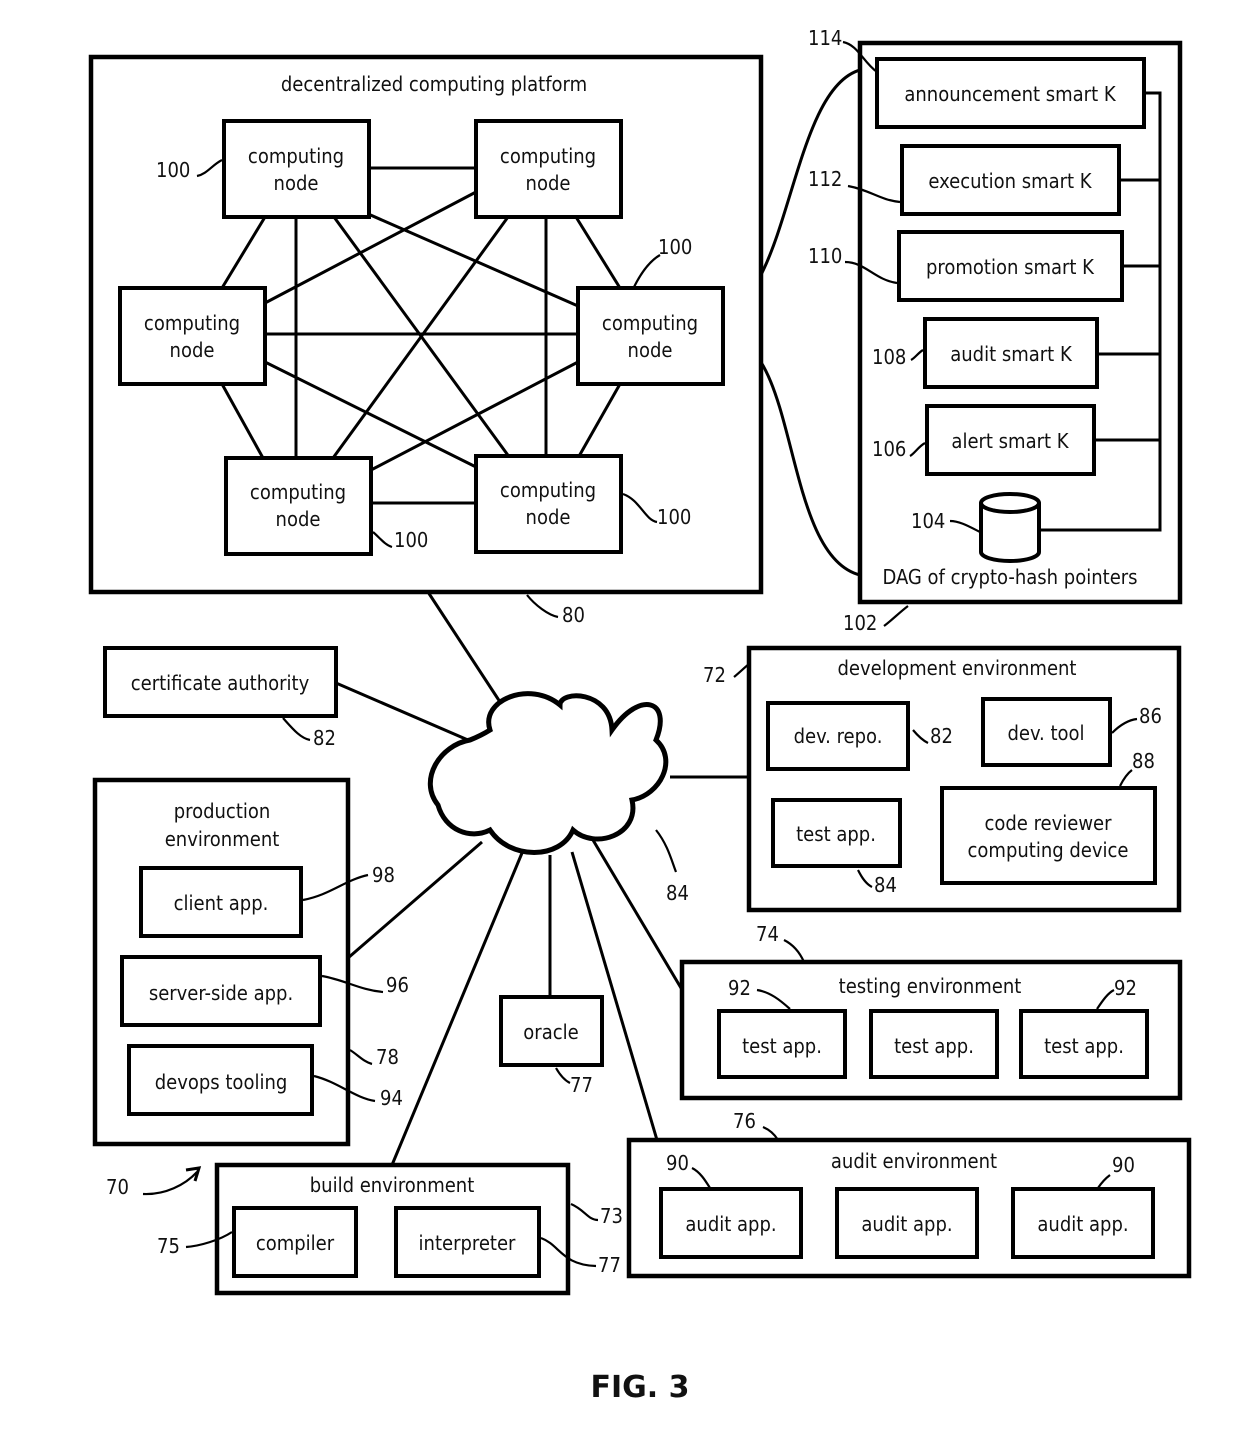 The width and height of the screenshot is (1240, 1451). What do you see at coordinates (415, 900) in the screenshot?
I see `edge-cloud-production` at bounding box center [415, 900].